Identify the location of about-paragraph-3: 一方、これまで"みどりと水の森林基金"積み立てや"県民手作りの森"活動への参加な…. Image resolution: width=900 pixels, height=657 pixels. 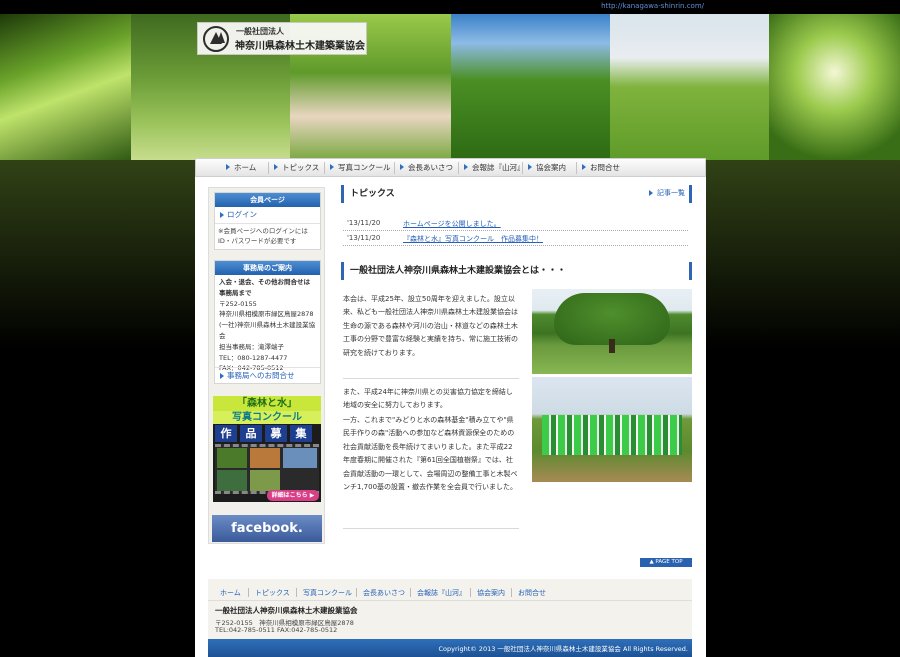
(430, 454).